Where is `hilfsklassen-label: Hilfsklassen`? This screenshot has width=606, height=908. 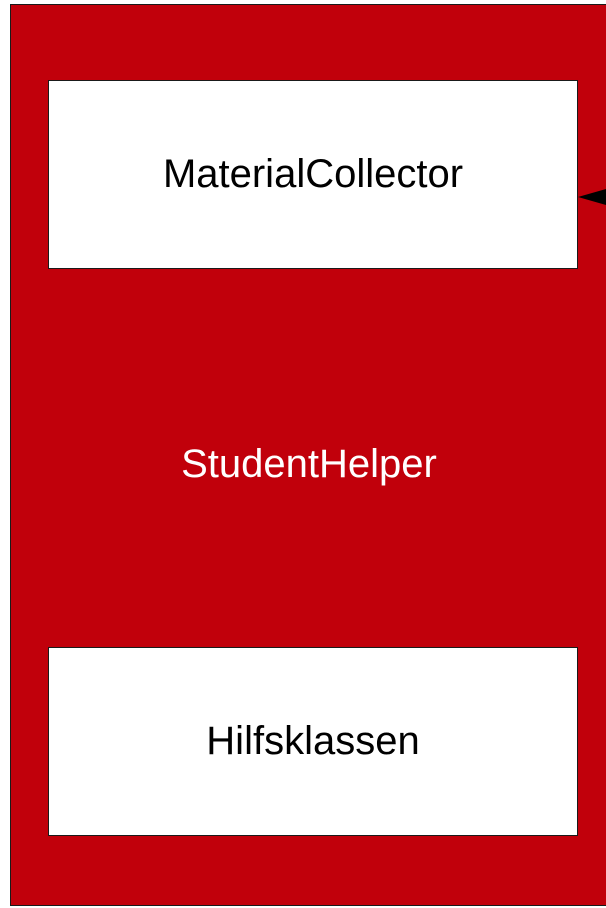 hilfsklassen-label: Hilfsklassen is located at coordinates (313, 741).